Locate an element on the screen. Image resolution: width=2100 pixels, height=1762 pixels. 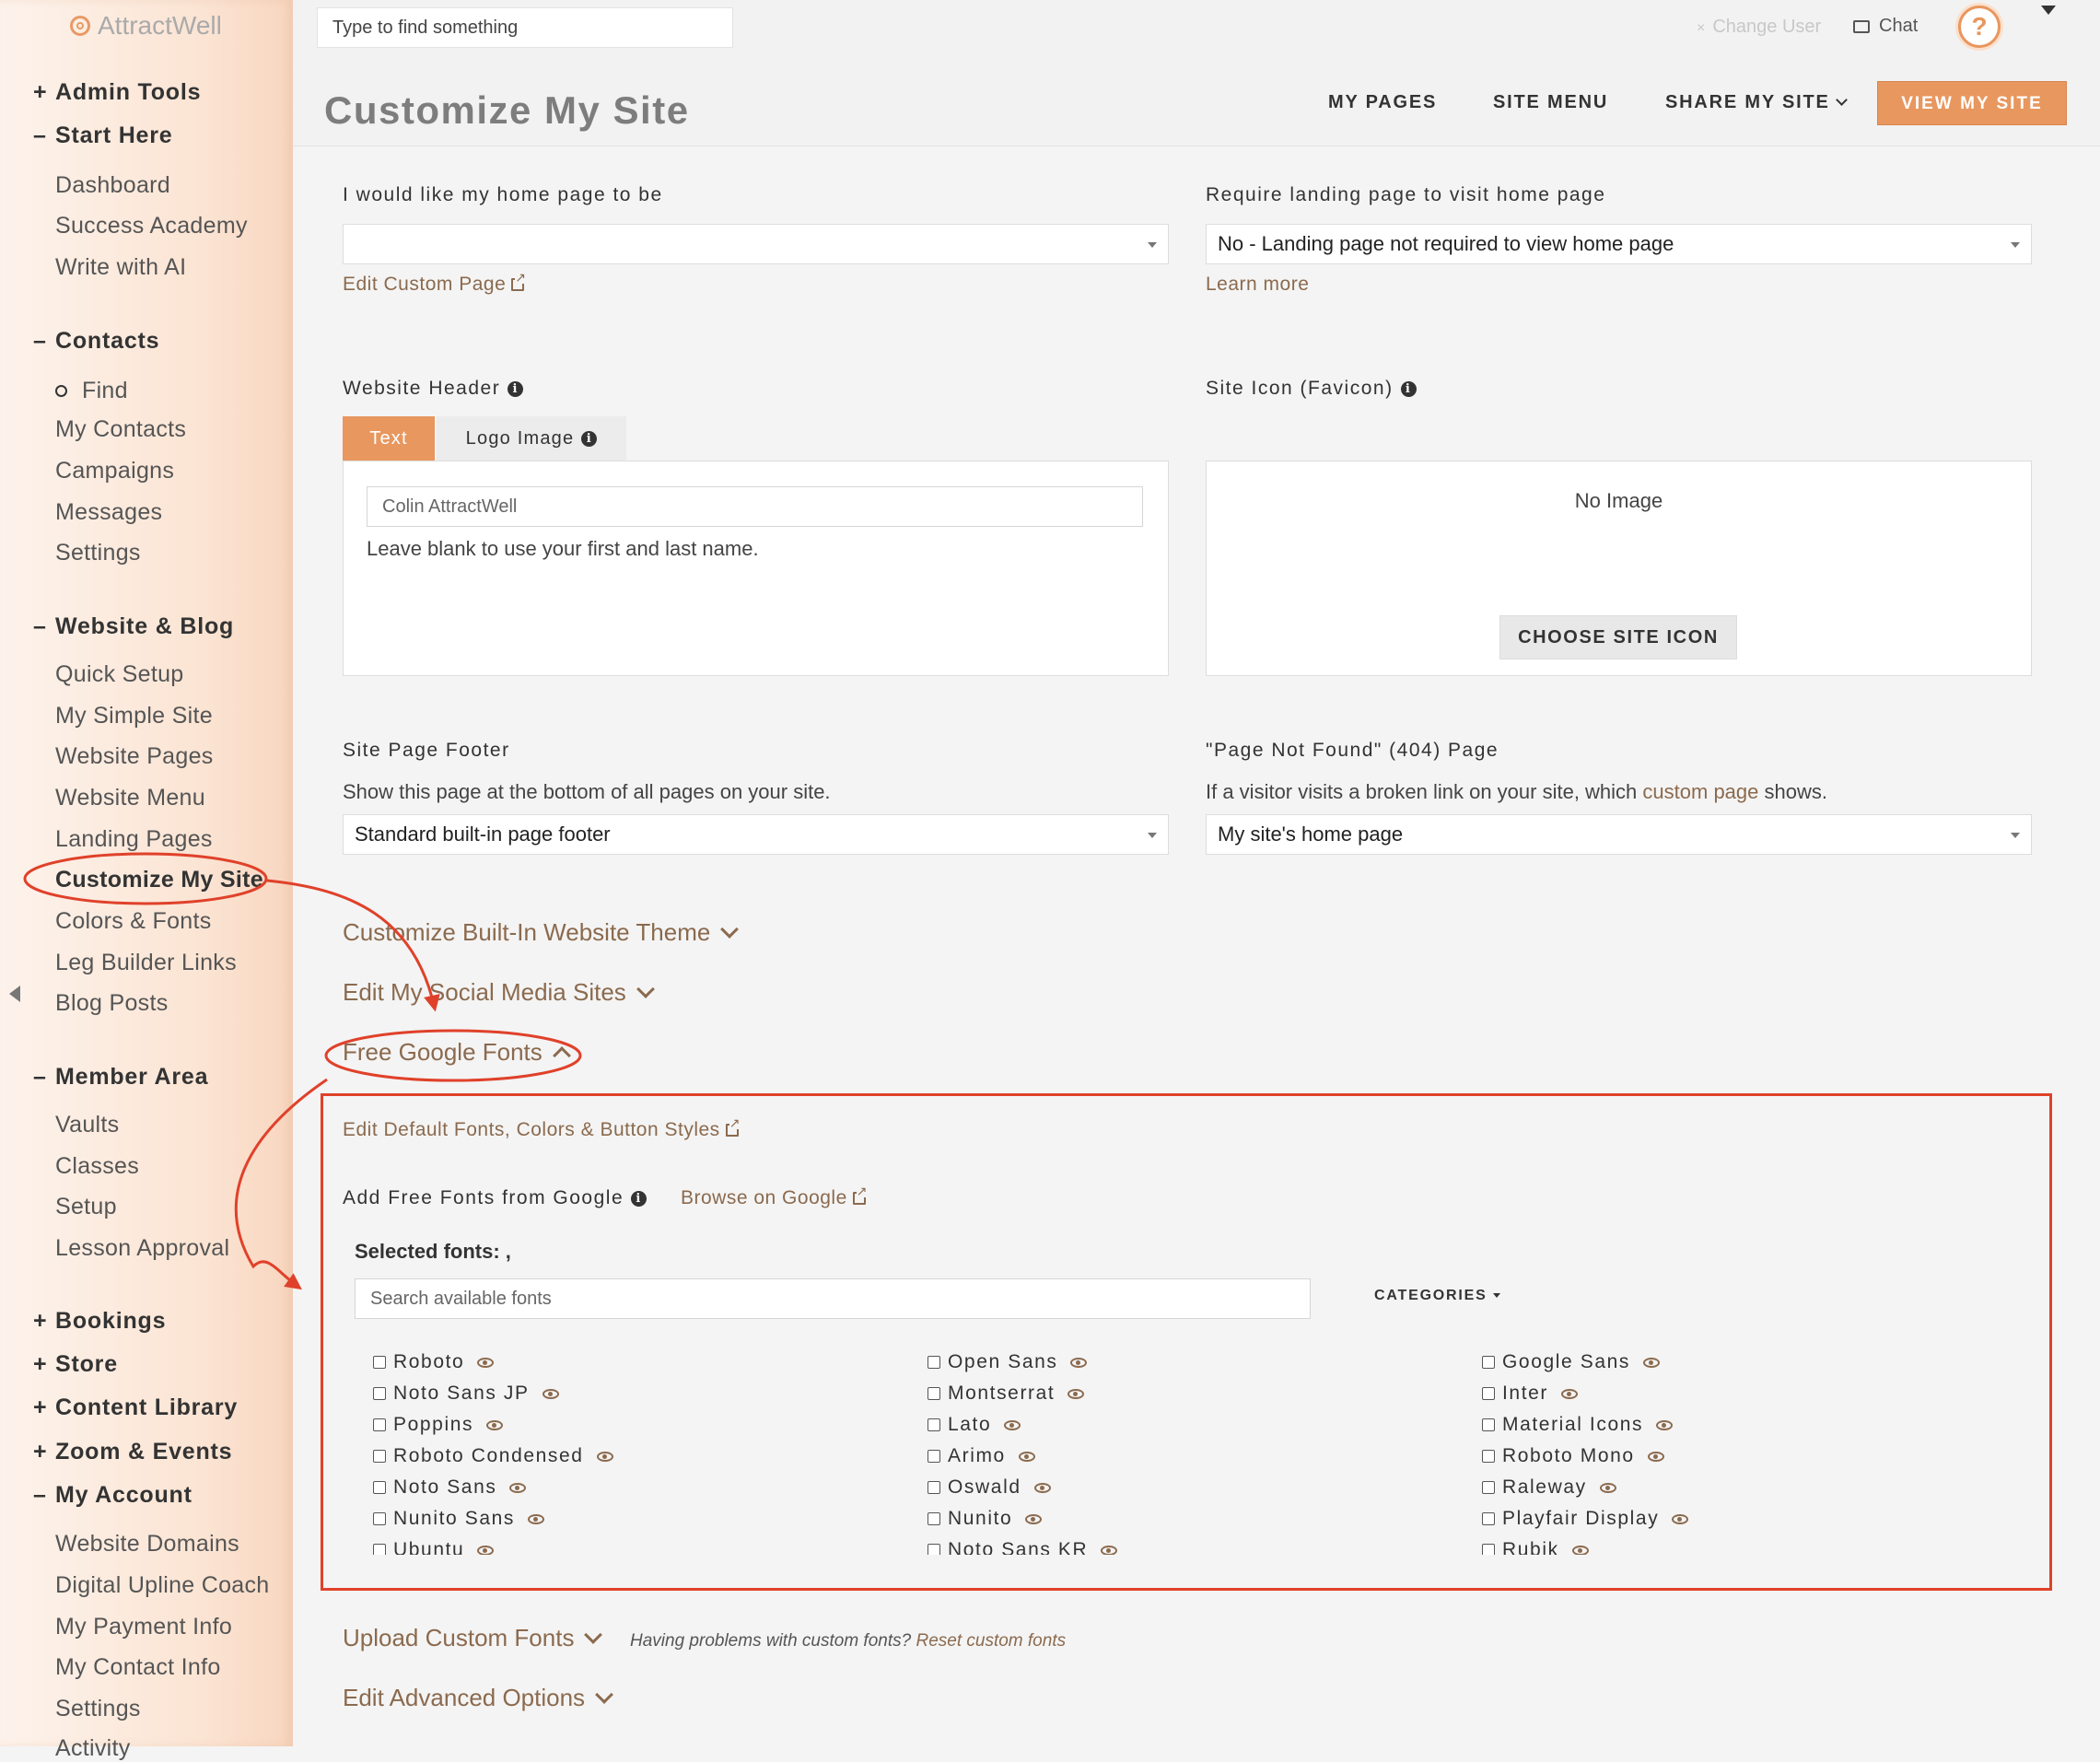
annotation-overlay is located at coordinates (302, 1071).